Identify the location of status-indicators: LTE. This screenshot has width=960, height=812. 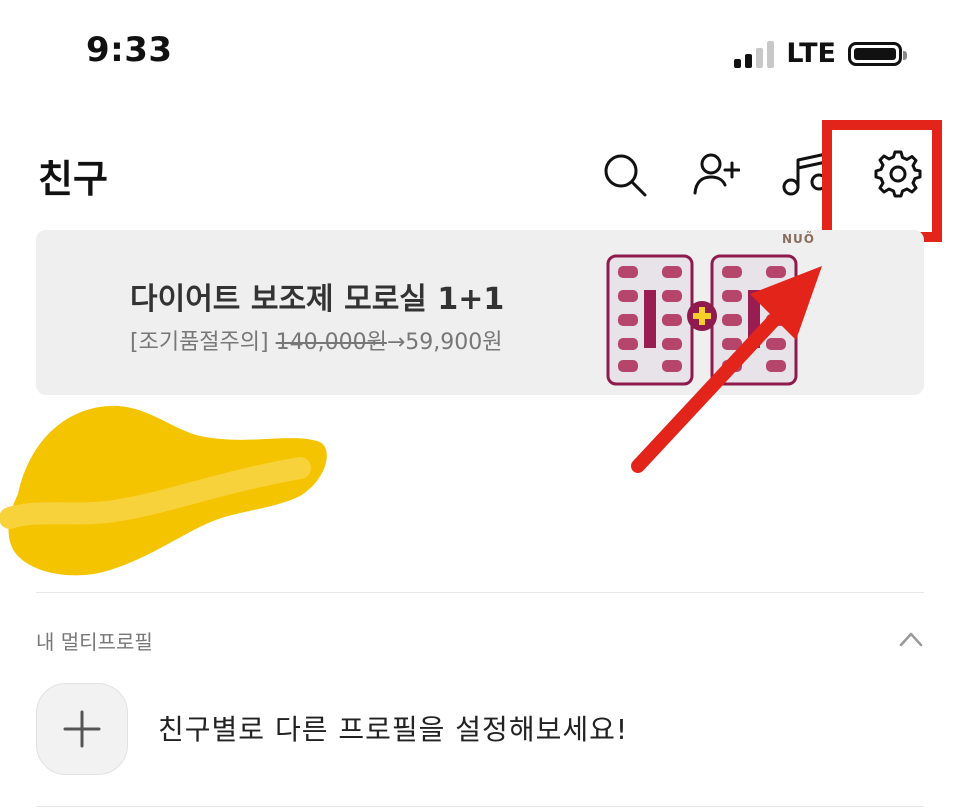
(820, 53).